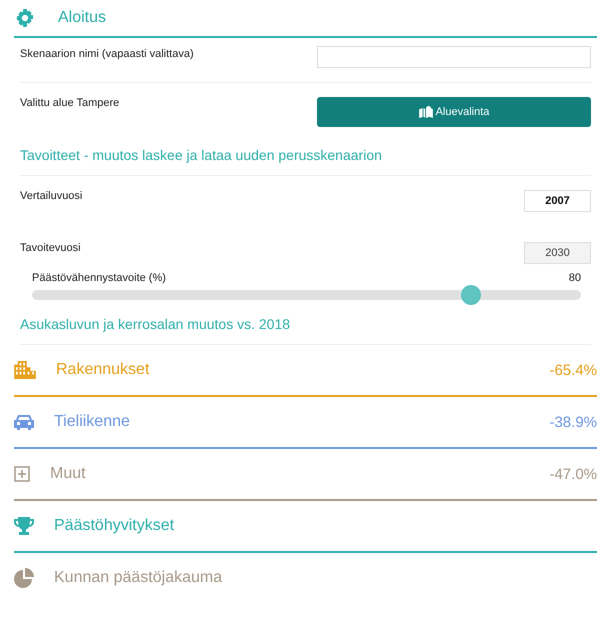 This screenshot has width=597, height=632. What do you see at coordinates (25, 18) in the screenshot?
I see `gear-icon` at bounding box center [25, 18].